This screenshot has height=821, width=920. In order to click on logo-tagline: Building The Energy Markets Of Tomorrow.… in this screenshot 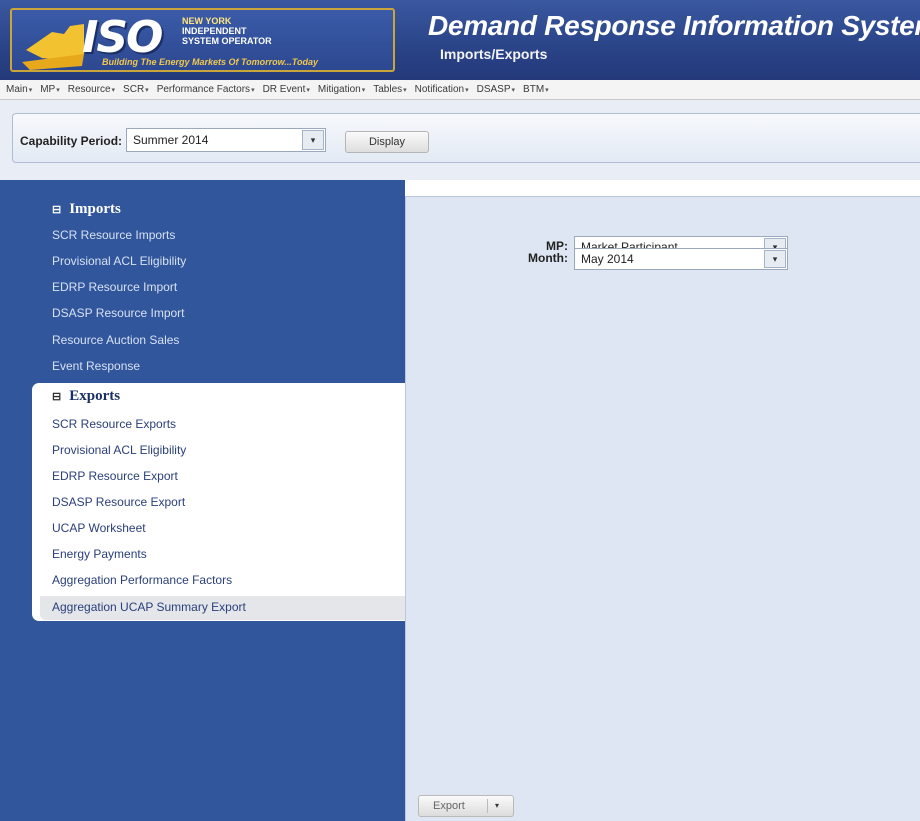, I will do `click(210, 62)`.